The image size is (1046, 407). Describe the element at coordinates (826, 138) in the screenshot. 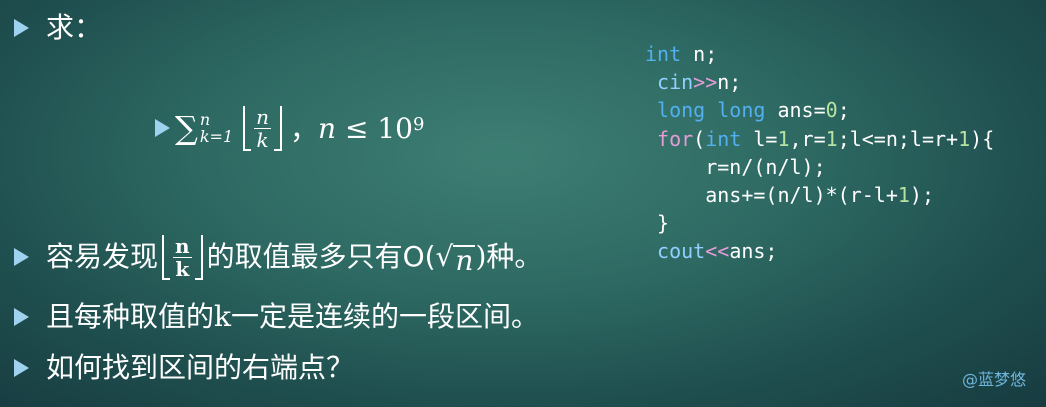

I see `code-line-4: for(int l=1,r=1;l<=n;l=r+1){` at that location.